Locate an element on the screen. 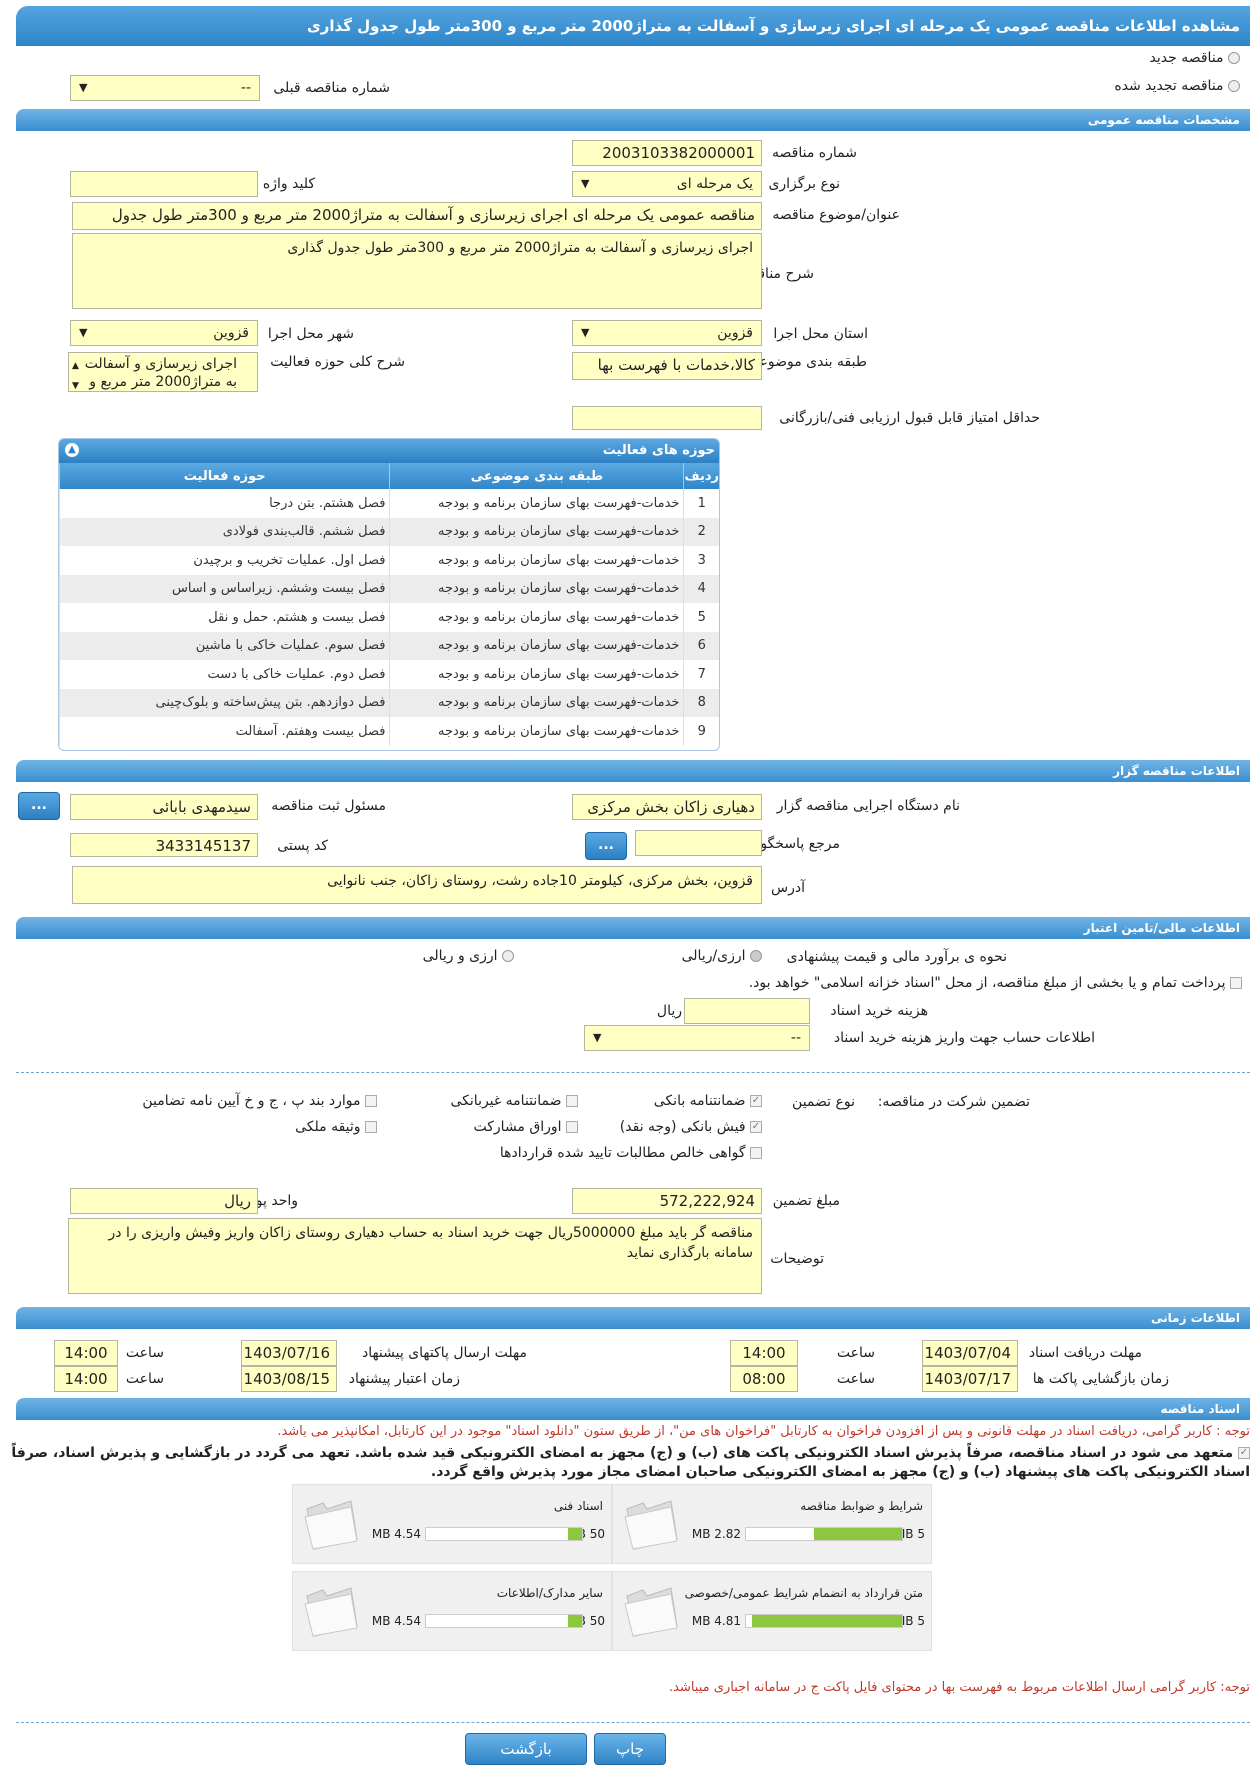 This screenshot has height=1774, width=1250. renewed-tender-option: مناقصه تجدید شده is located at coordinates (1177, 86).